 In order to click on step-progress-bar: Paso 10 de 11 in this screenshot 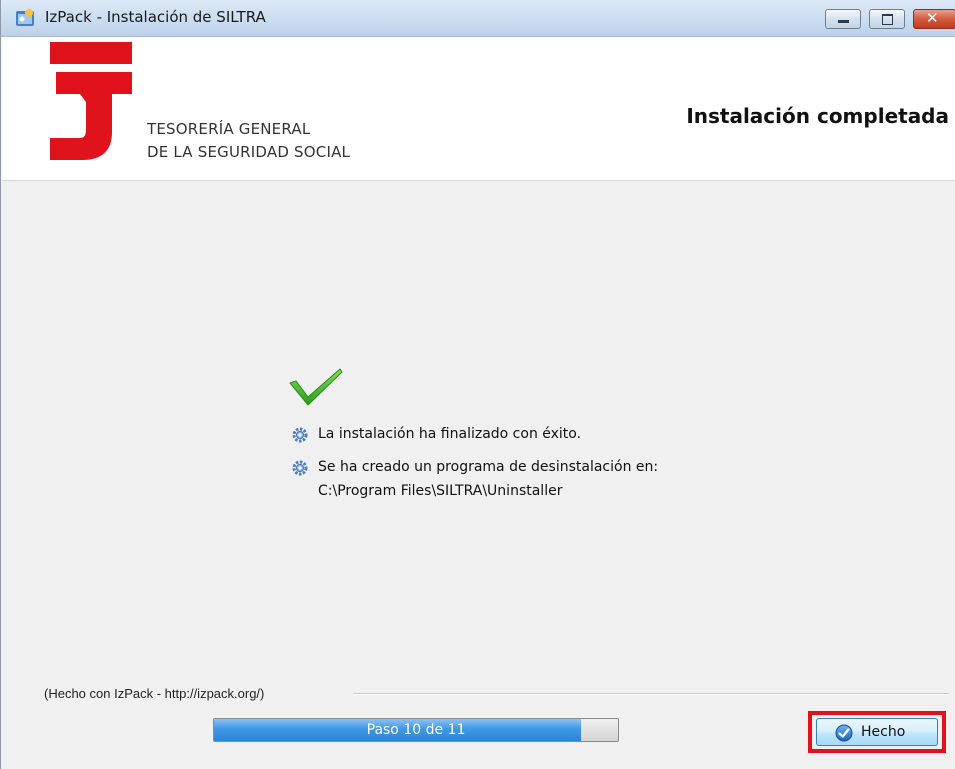, I will do `click(416, 730)`.